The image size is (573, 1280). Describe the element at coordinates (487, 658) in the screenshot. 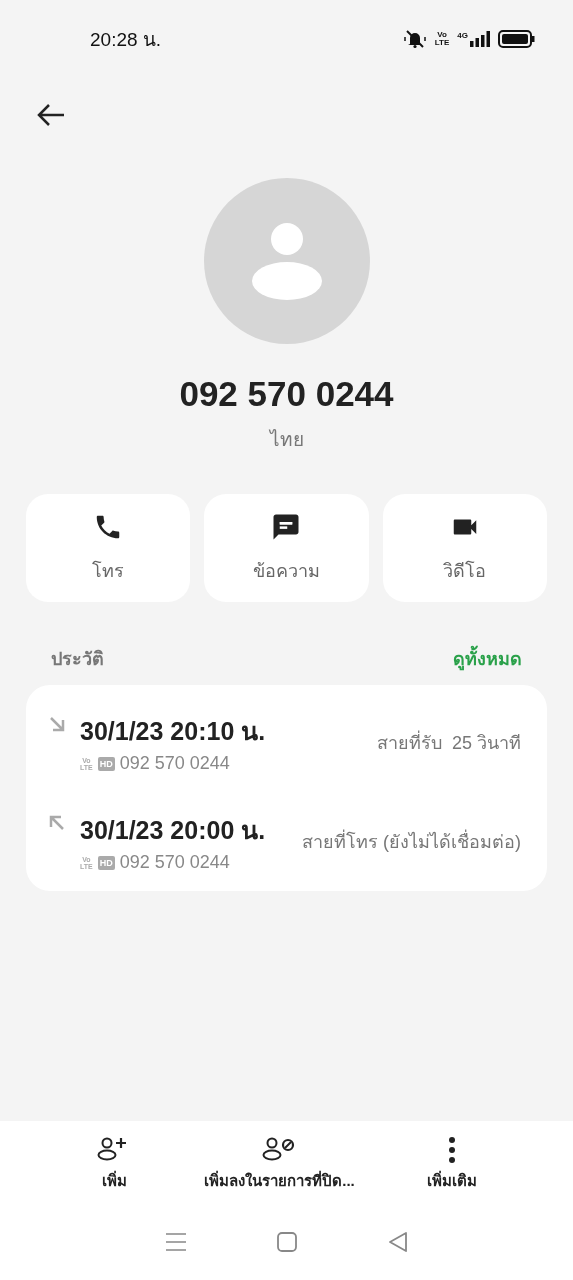

I see `see-all-link: ดูทั้งหมด` at that location.